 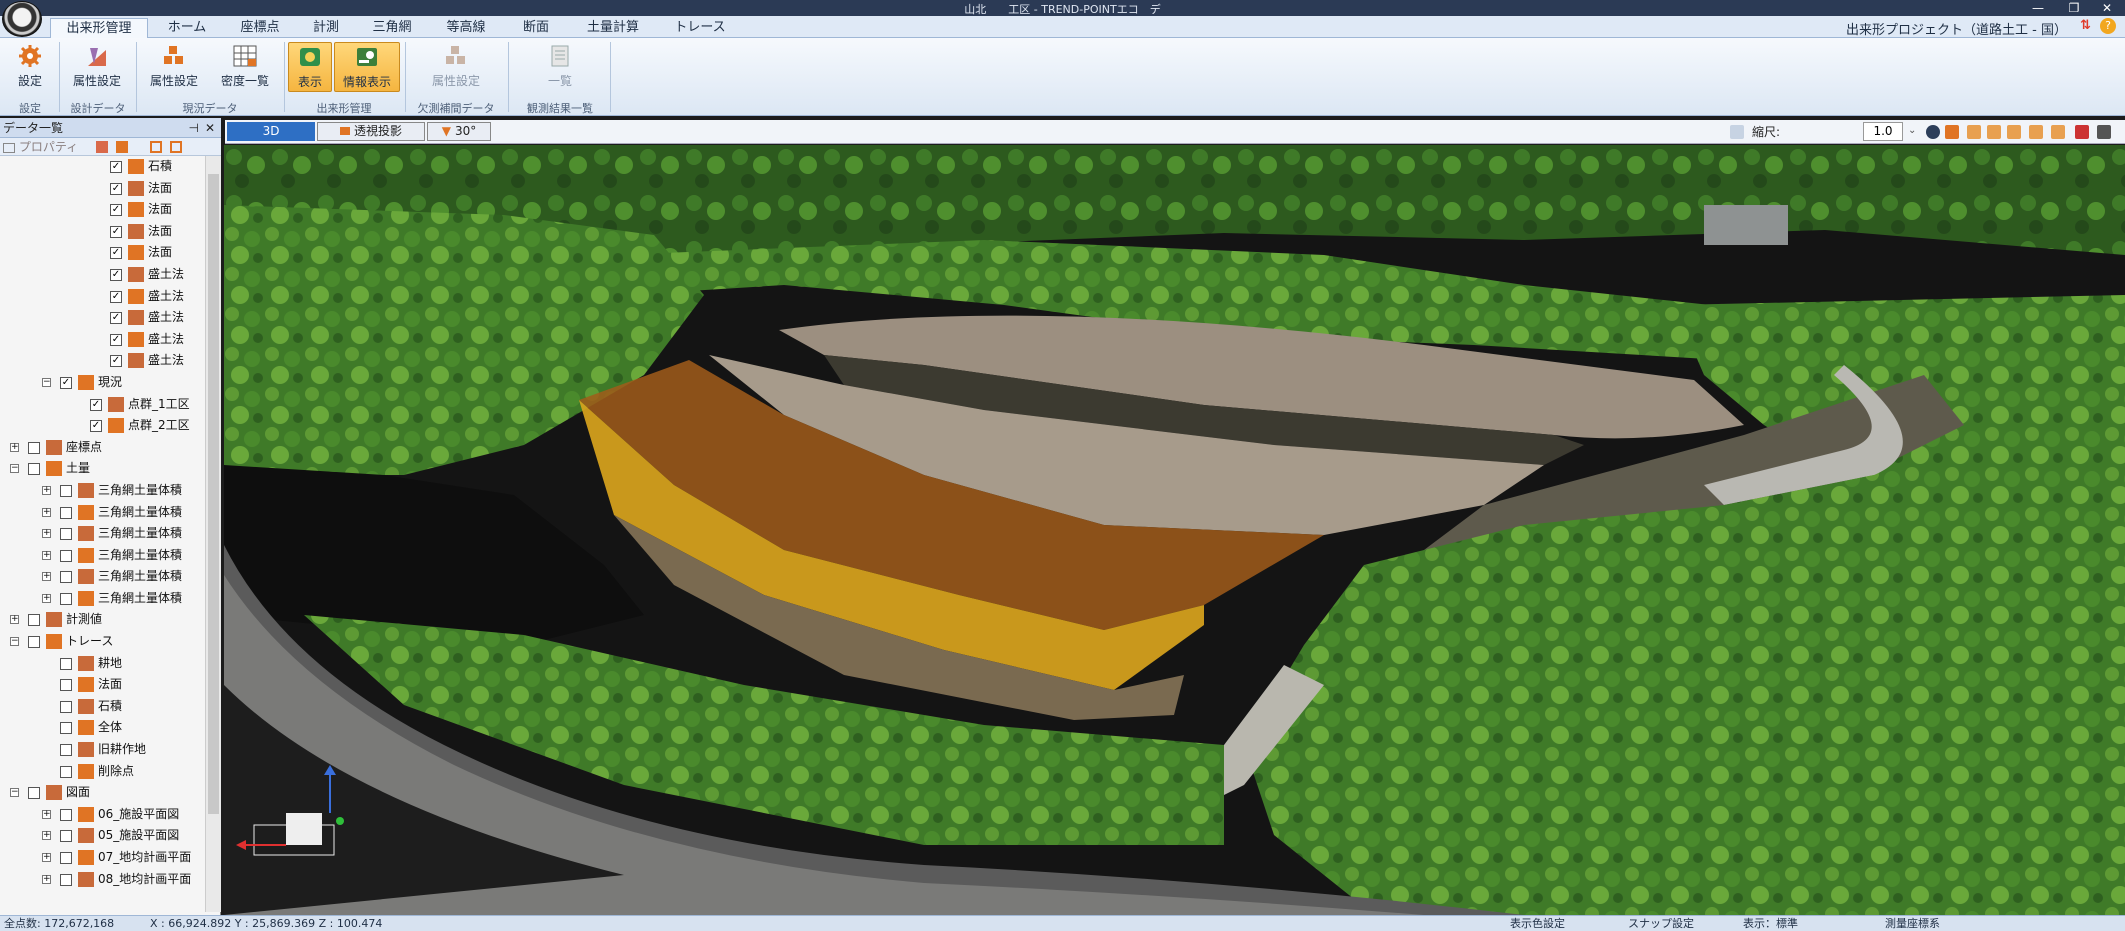 What do you see at coordinates (102, 707) in the screenshot?
I see `tree-item: 石積` at bounding box center [102, 707].